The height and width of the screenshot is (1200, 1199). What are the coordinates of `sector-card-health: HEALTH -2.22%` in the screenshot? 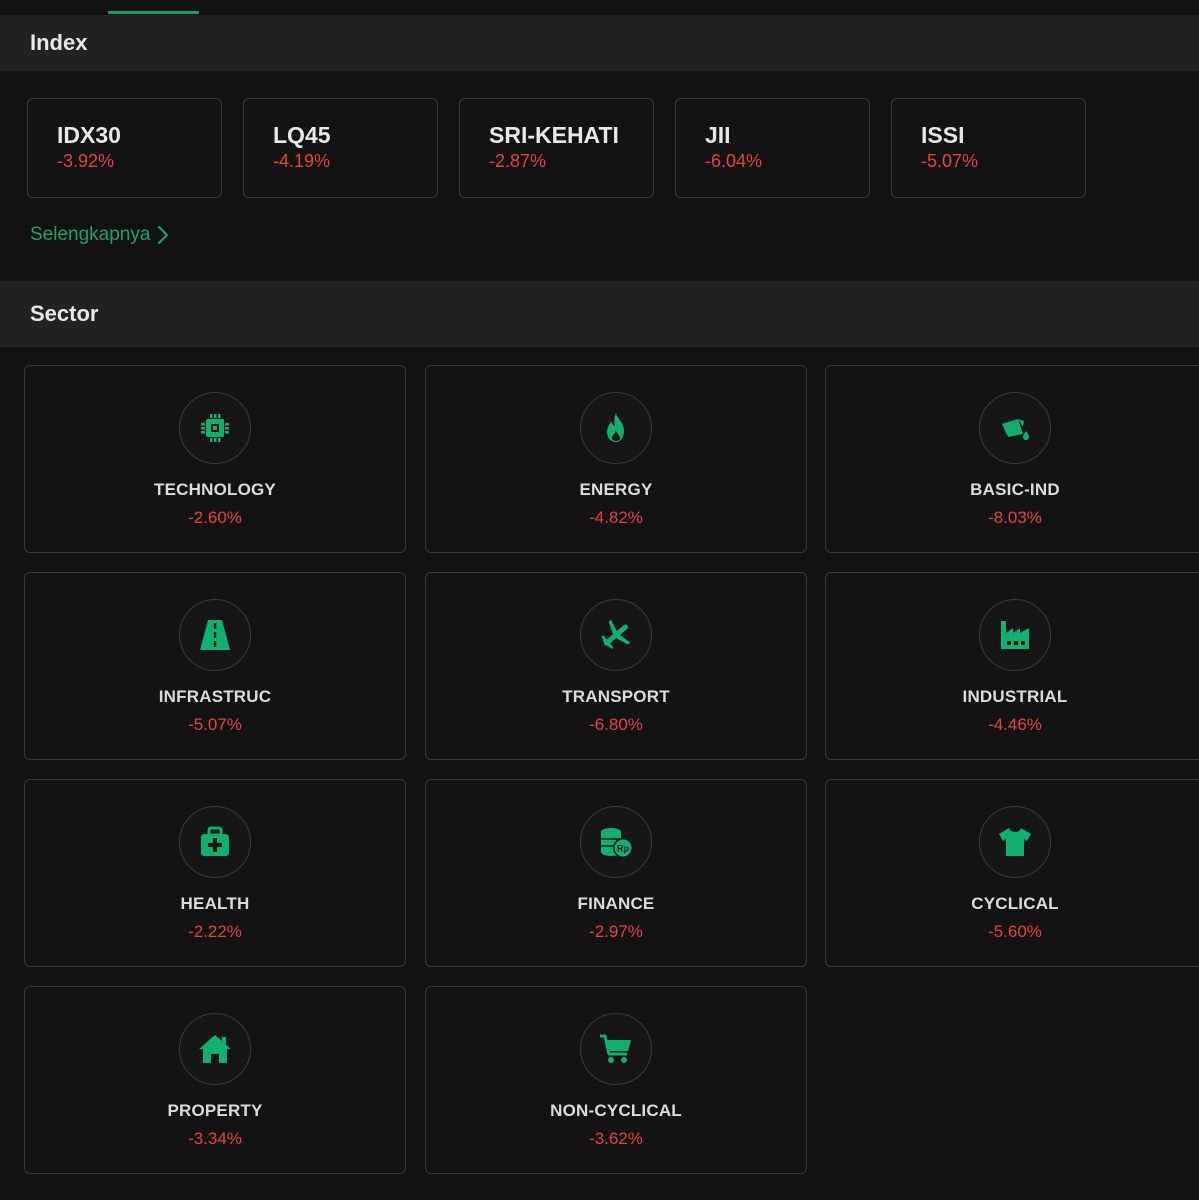 It's located at (215, 873).